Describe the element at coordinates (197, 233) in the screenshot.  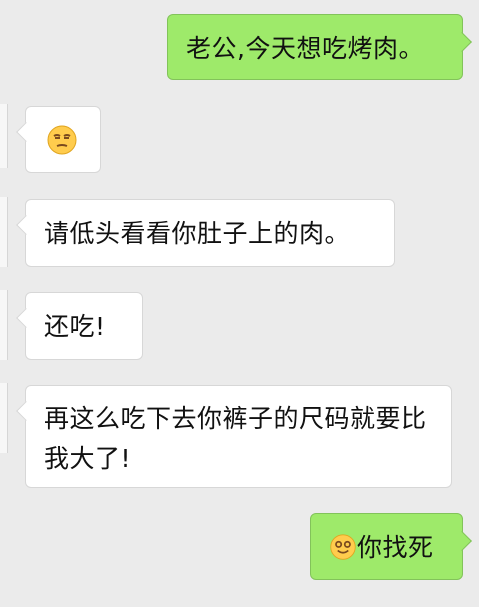
I see `message-text: 请低头看看你肚子上的肉。` at that location.